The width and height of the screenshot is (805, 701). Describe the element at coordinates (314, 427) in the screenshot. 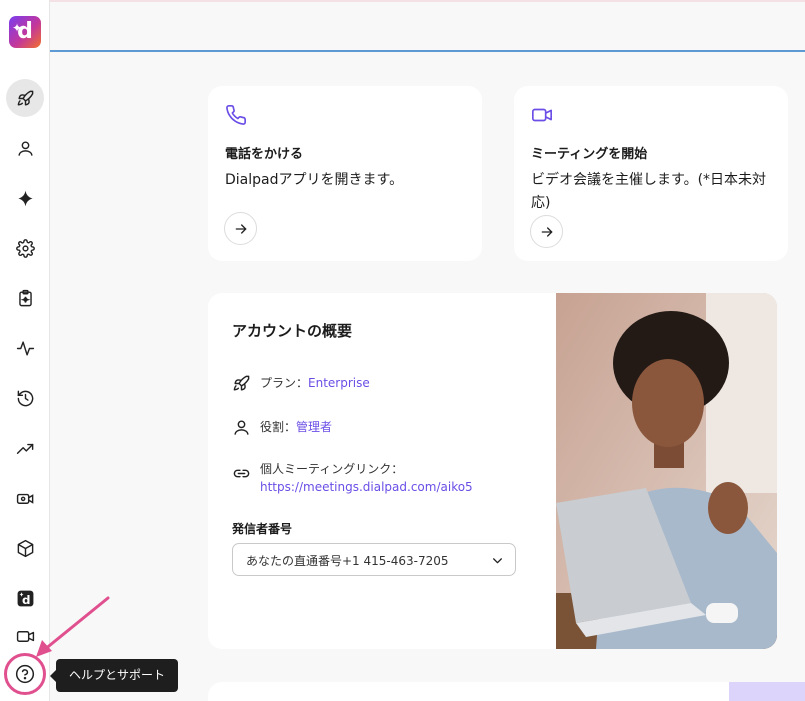

I see `role-link: 管理者` at that location.